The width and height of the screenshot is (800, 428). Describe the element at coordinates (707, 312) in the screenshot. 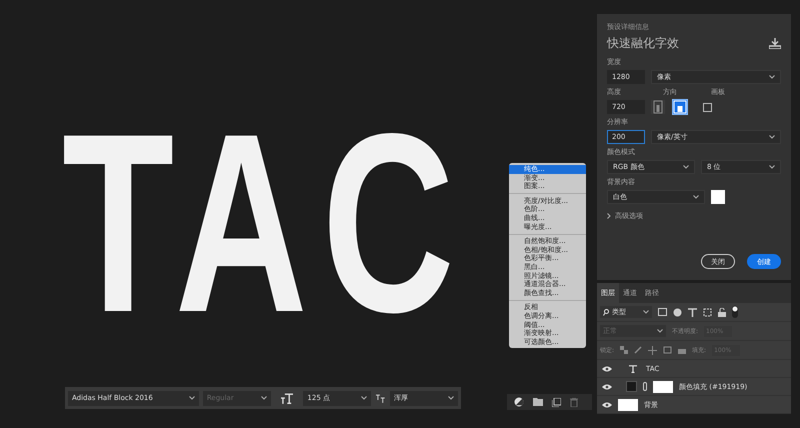

I see `shape-filter-icon` at that location.